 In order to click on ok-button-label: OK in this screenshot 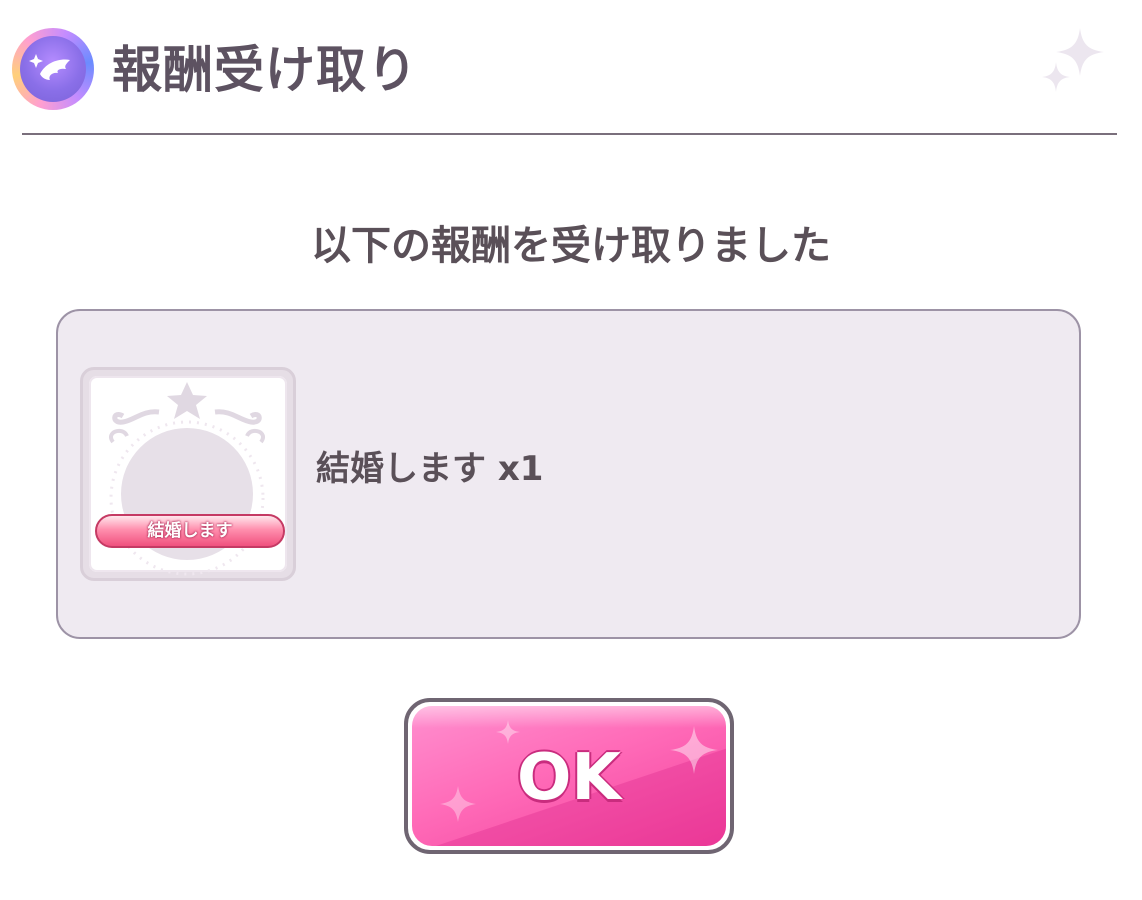, I will do `click(569, 778)`.